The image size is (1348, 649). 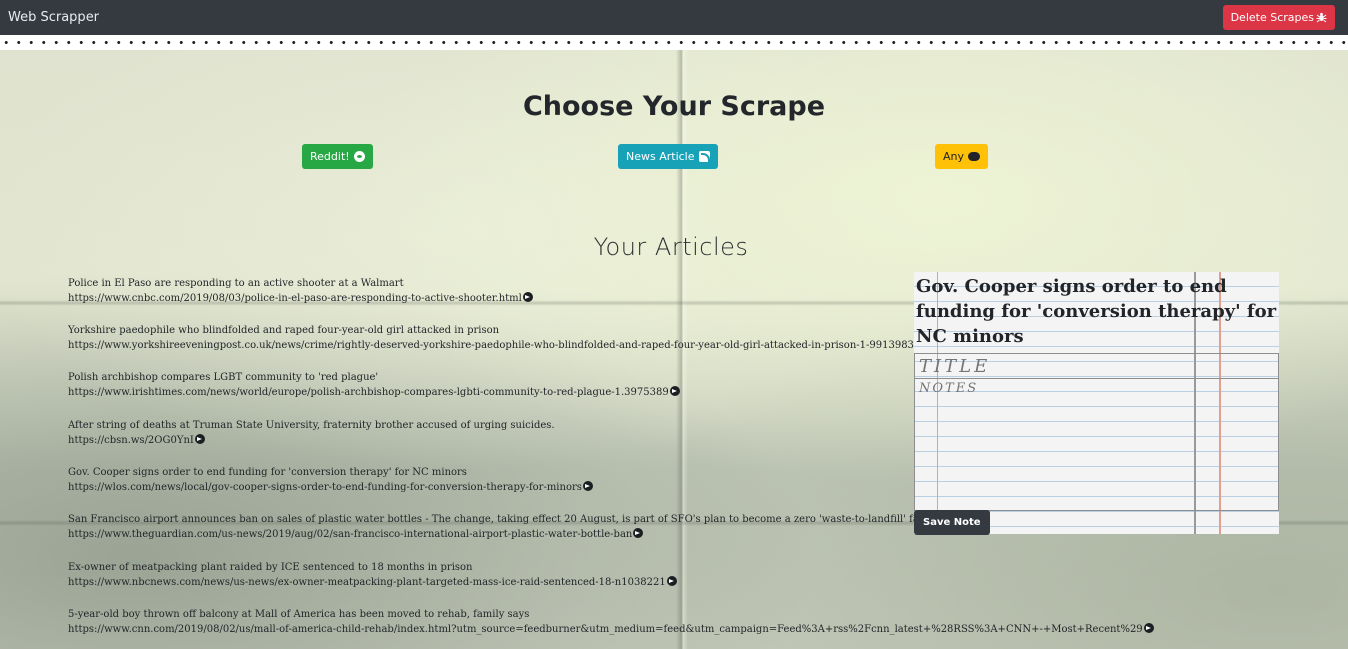 I want to click on note-body-input, so click(x=1096, y=444).